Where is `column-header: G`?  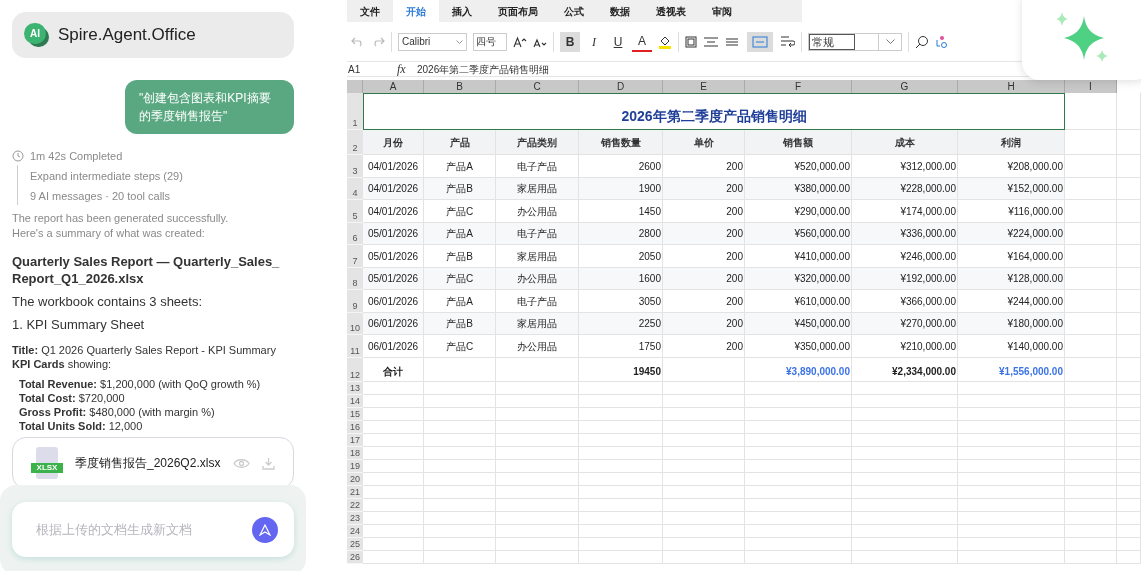
column-header: G is located at coordinates (905, 86).